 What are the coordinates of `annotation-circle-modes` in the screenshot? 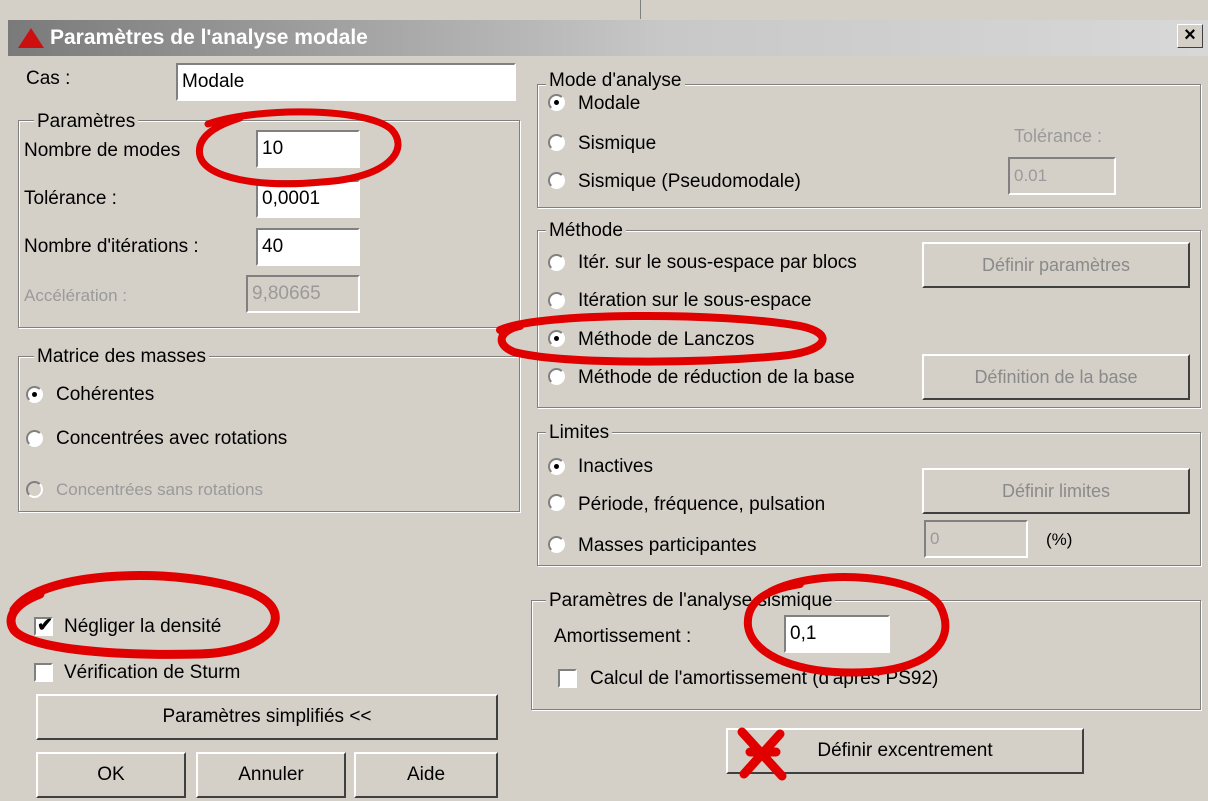 It's located at (298, 148).